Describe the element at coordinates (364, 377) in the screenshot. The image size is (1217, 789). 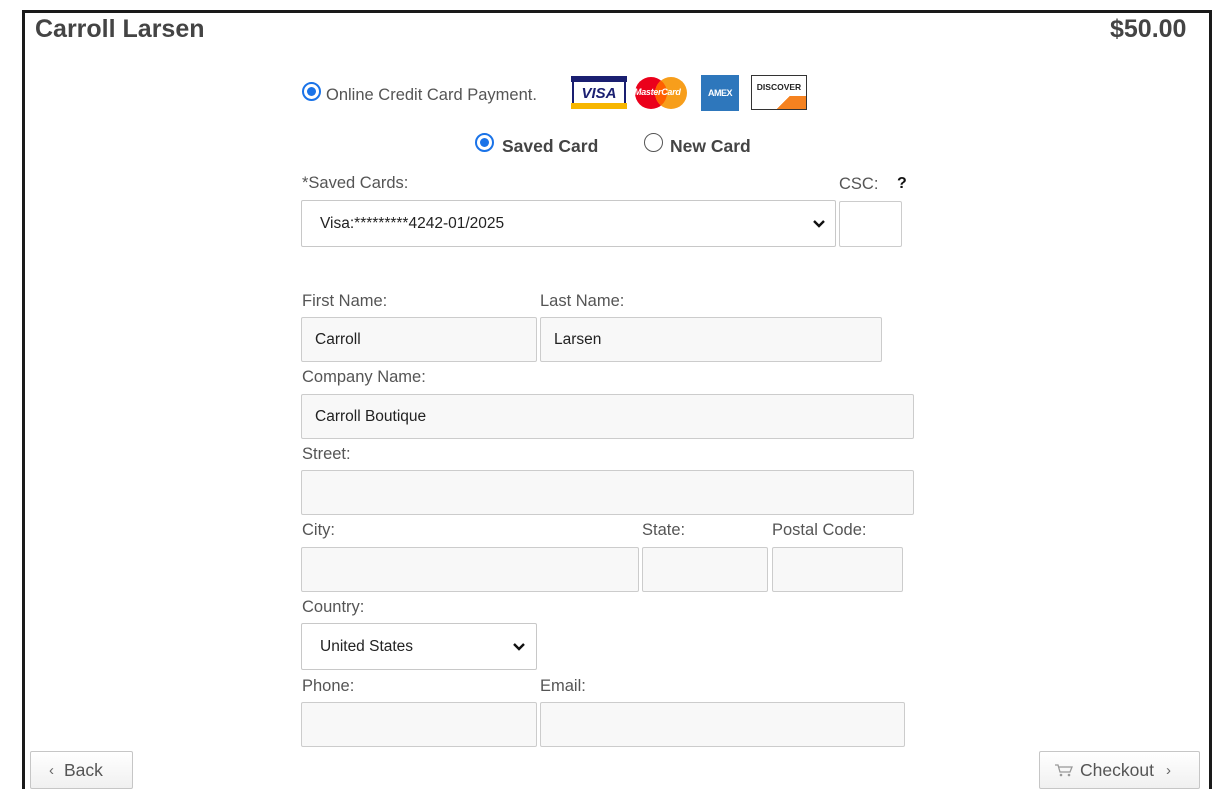
I see `company-name-label: Company Name:` at that location.